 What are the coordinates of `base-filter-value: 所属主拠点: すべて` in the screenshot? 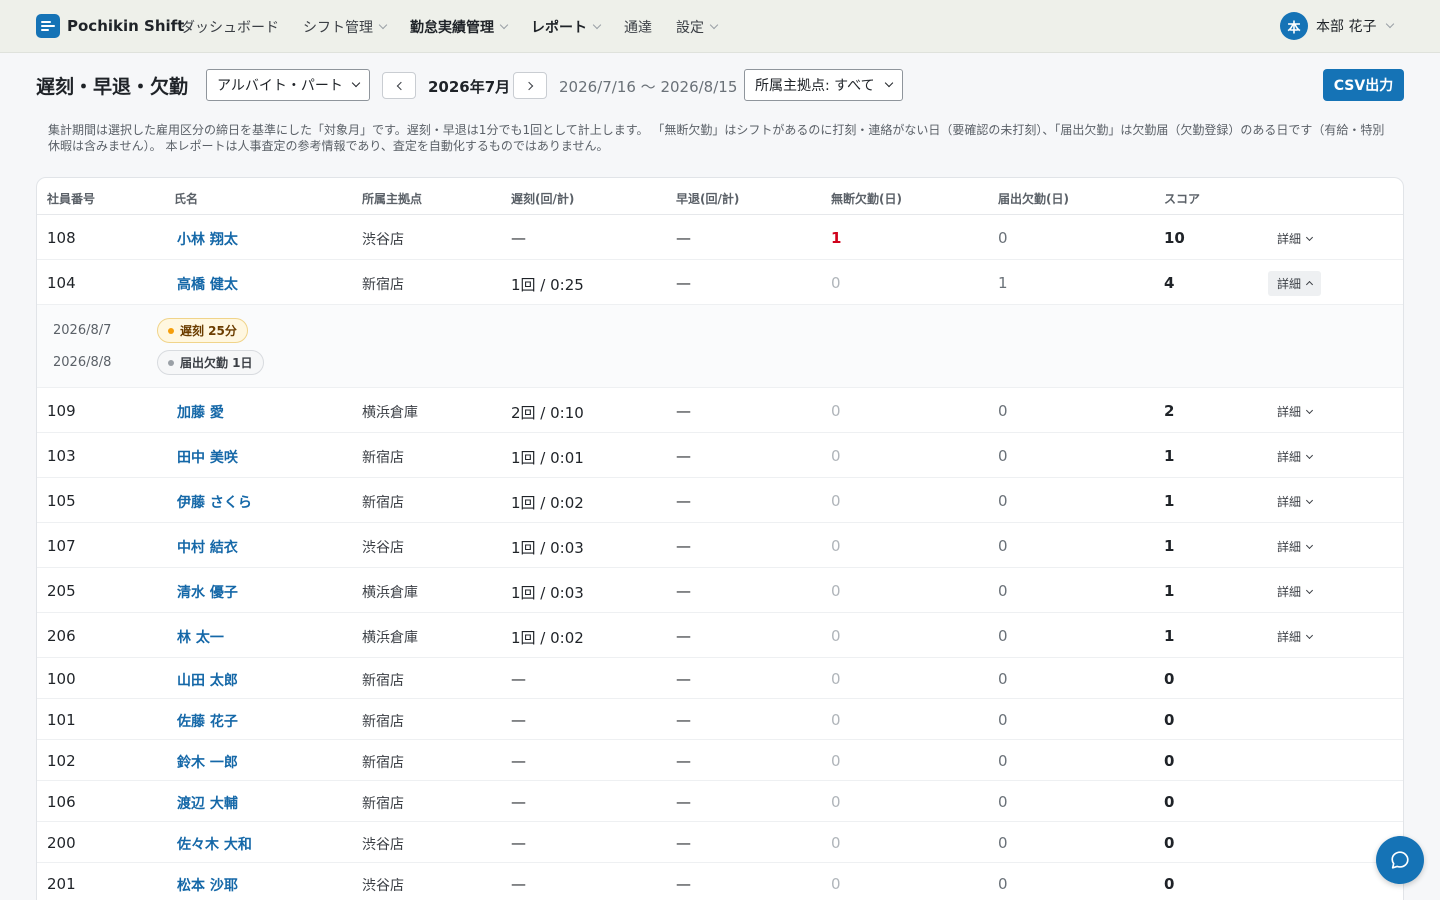 It's located at (815, 86).